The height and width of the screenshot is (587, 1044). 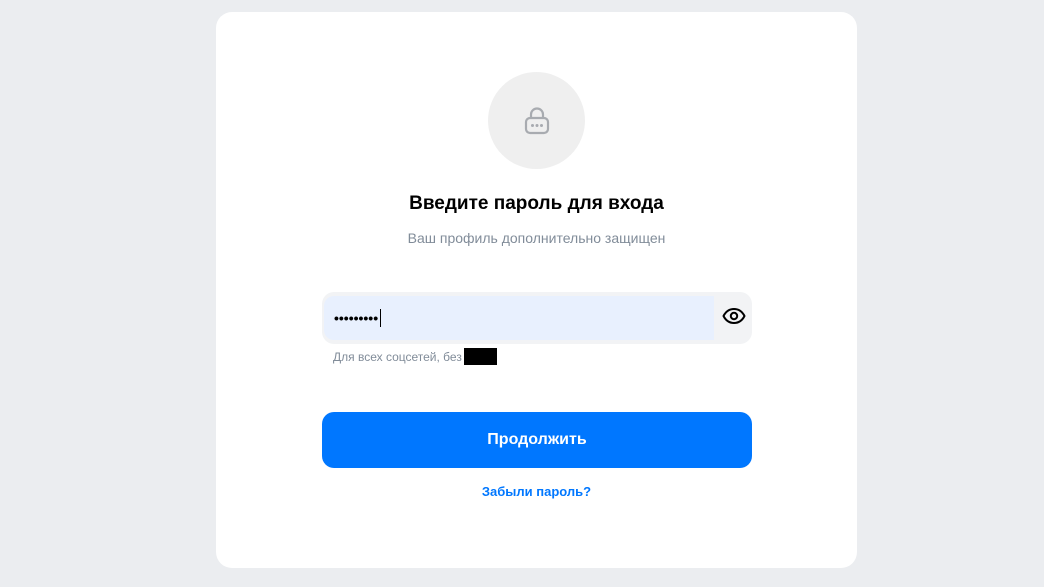 I want to click on eye-icon, so click(x=734, y=318).